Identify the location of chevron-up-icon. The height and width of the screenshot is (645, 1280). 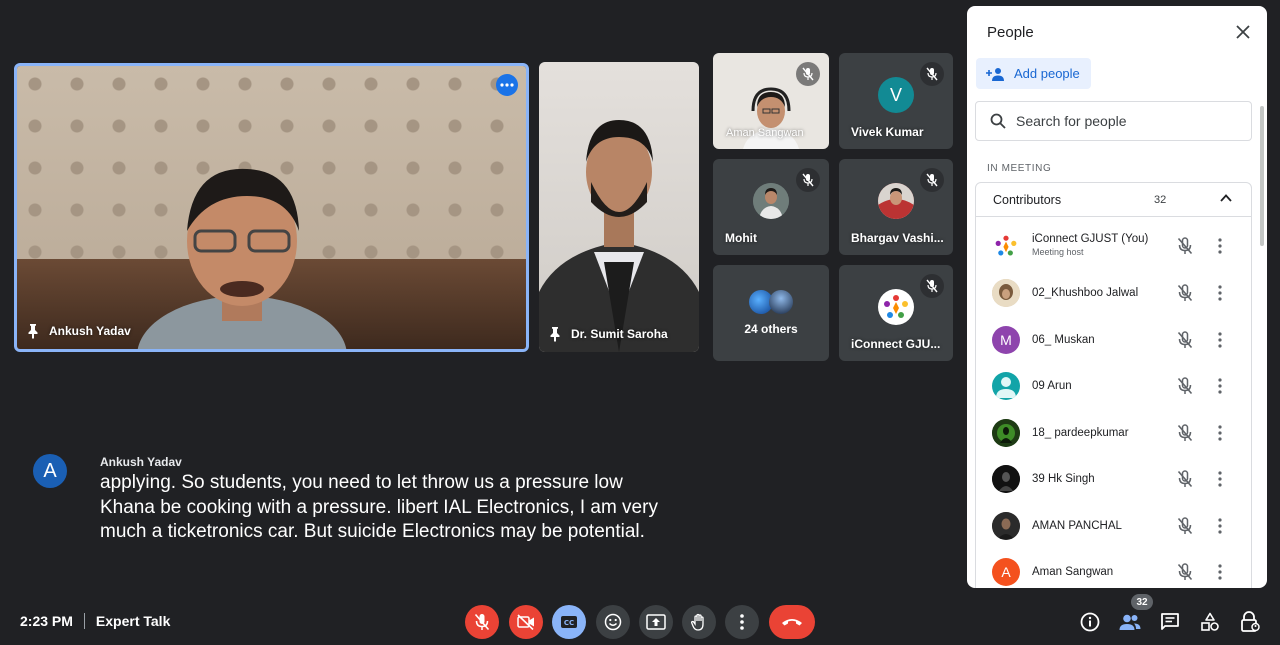
(1226, 198).